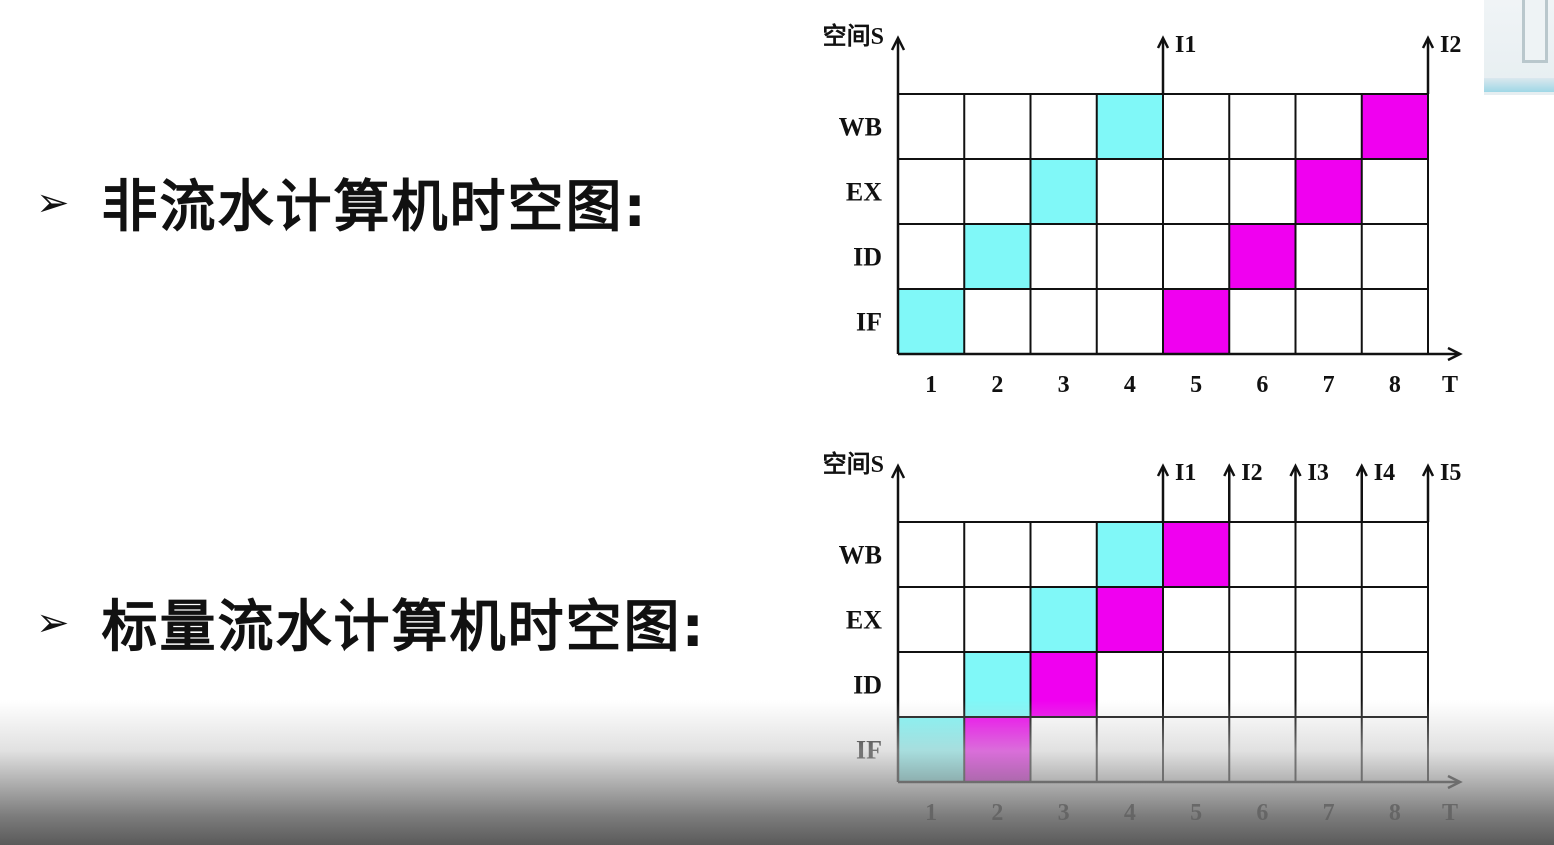  I want to click on cell-wb-t5, so click(1196, 554).